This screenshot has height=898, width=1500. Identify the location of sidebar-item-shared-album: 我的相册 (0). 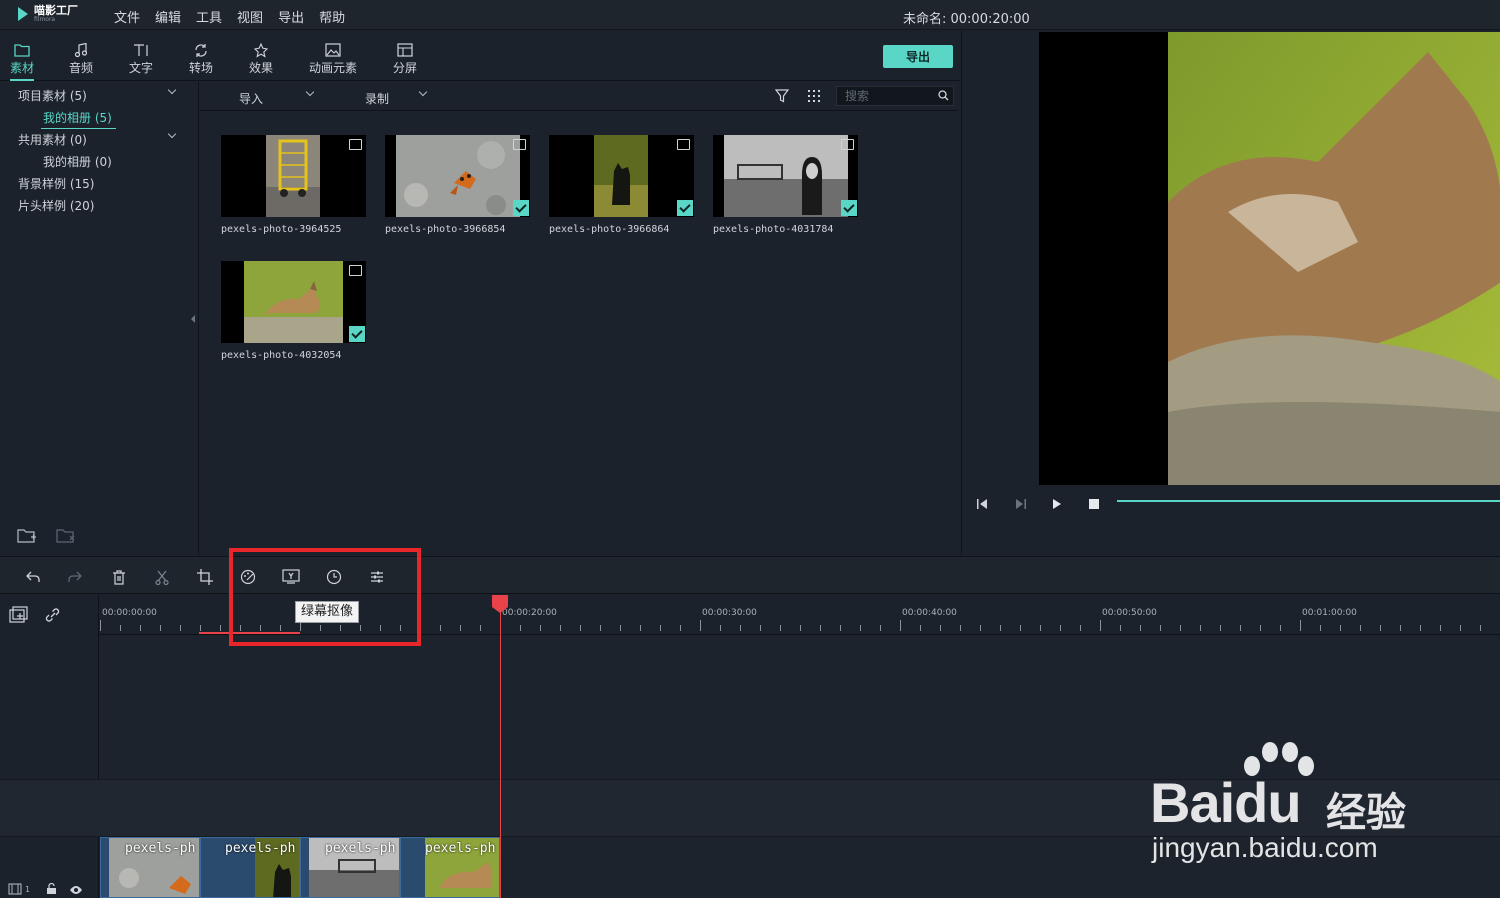
(77, 161).